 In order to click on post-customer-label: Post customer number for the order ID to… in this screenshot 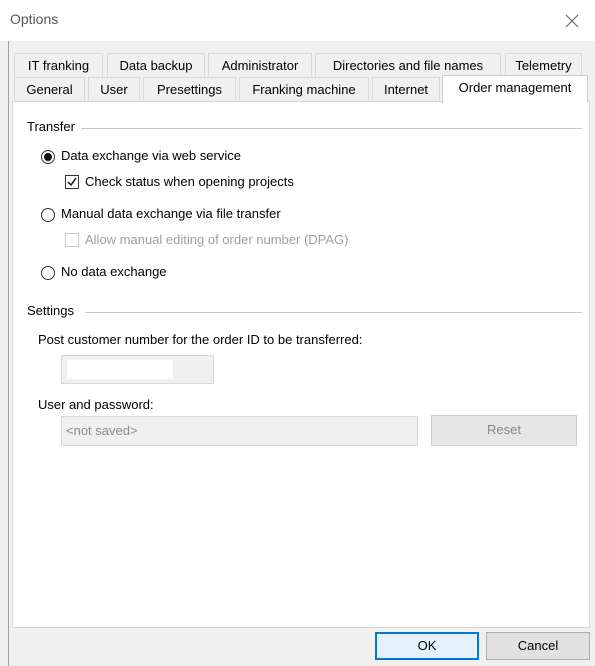, I will do `click(200, 339)`.